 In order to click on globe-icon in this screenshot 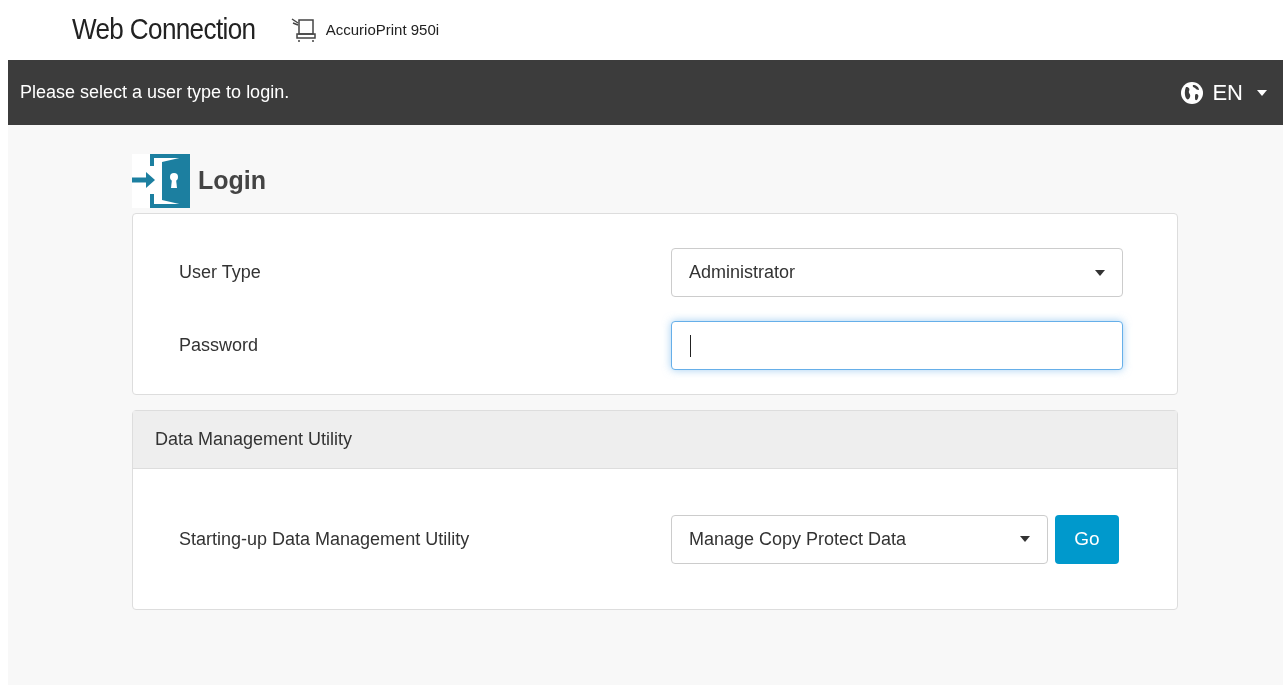, I will do `click(1192, 92)`.